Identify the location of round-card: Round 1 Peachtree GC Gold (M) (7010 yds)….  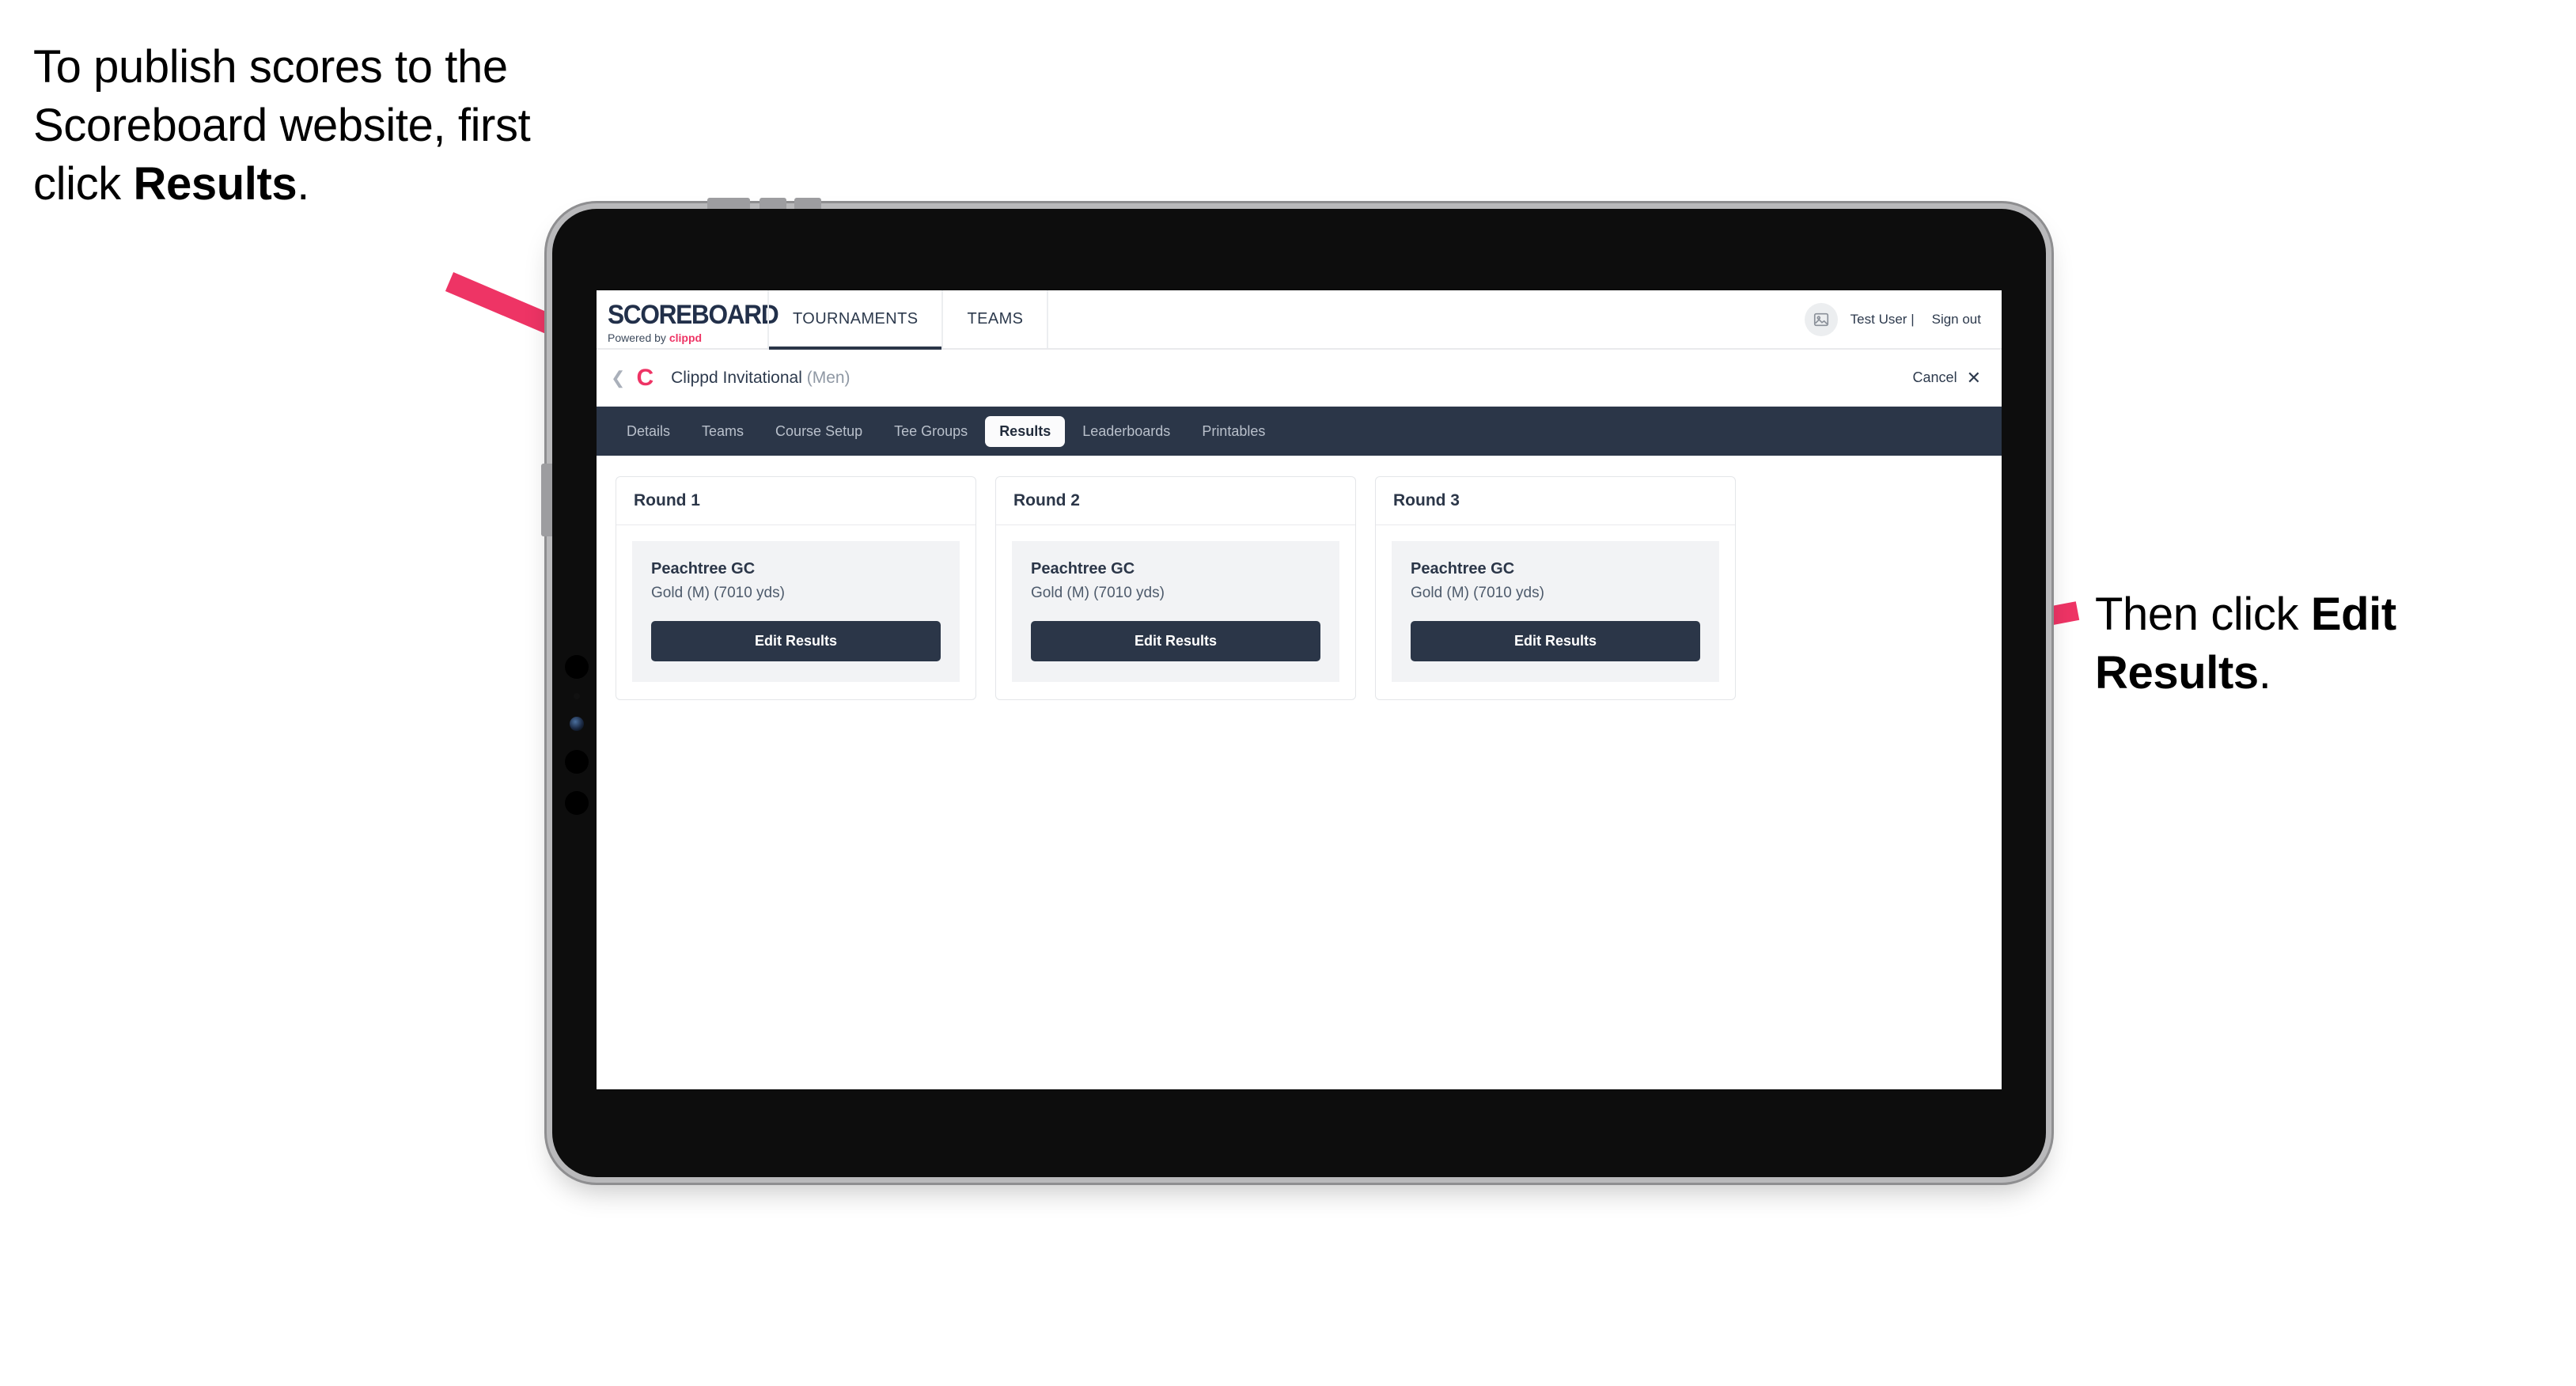
(796, 588).